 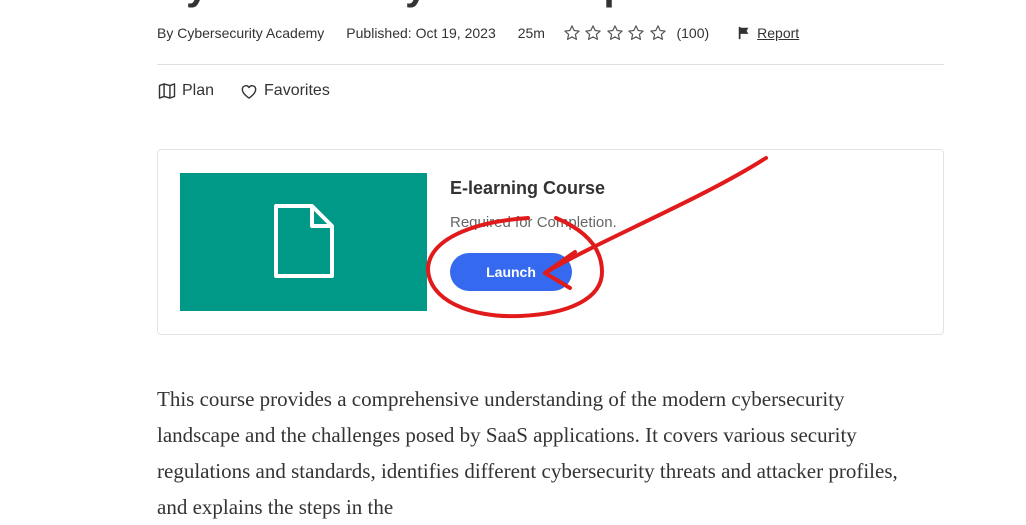 What do you see at coordinates (531, 33) in the screenshot?
I see `duration: 25m` at bounding box center [531, 33].